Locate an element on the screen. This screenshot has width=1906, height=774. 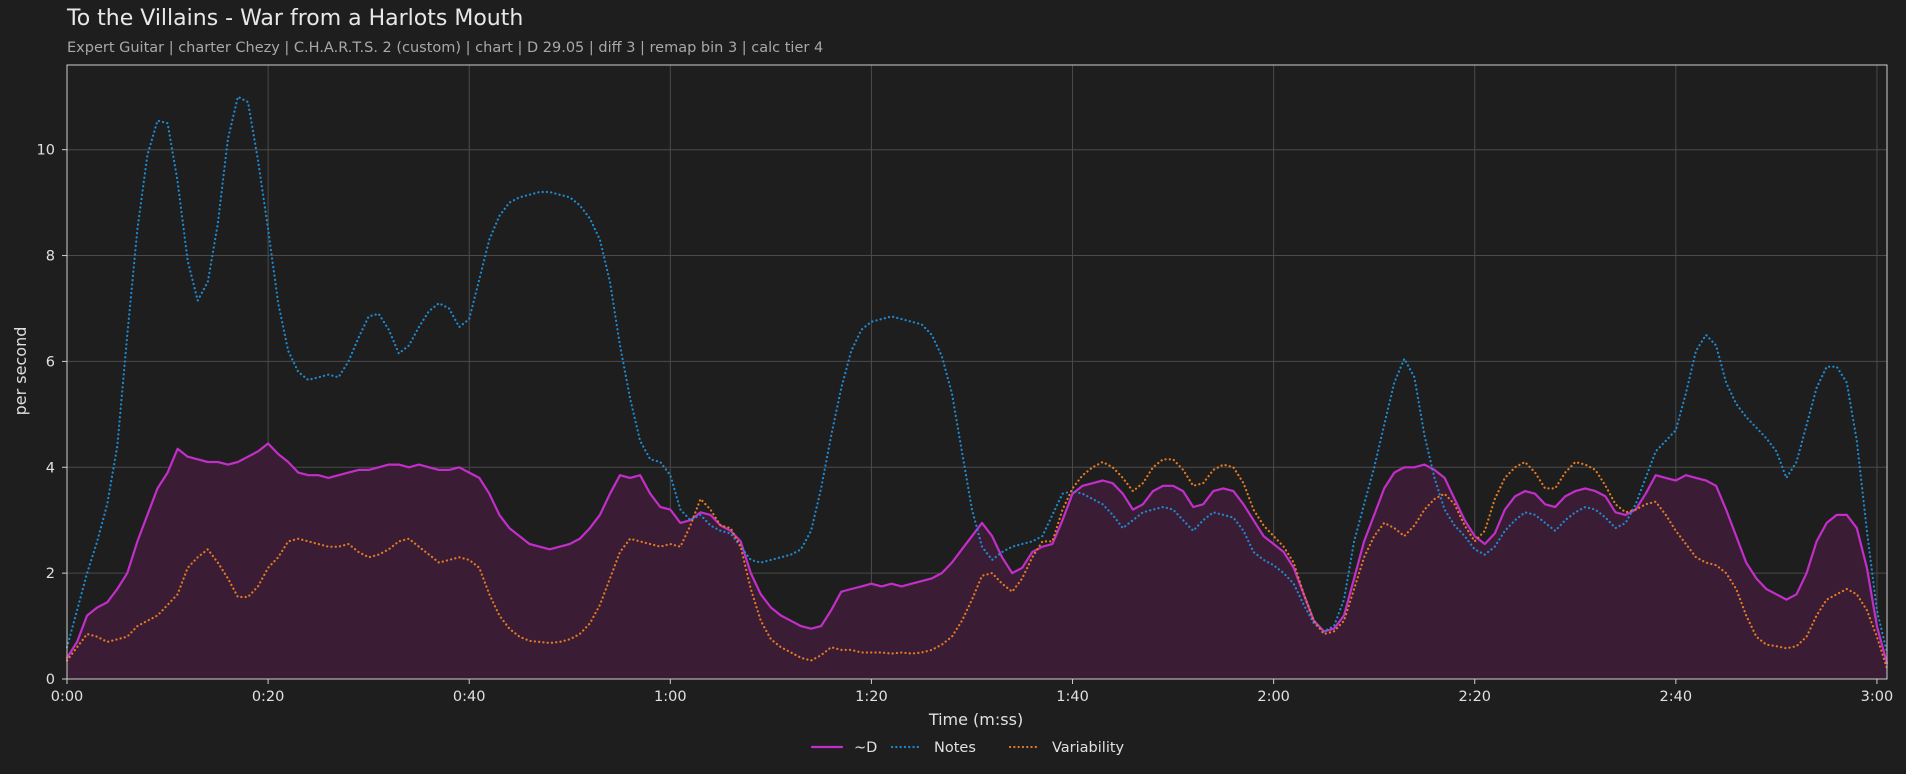
y-tick-label: 2 is located at coordinates (50, 574).